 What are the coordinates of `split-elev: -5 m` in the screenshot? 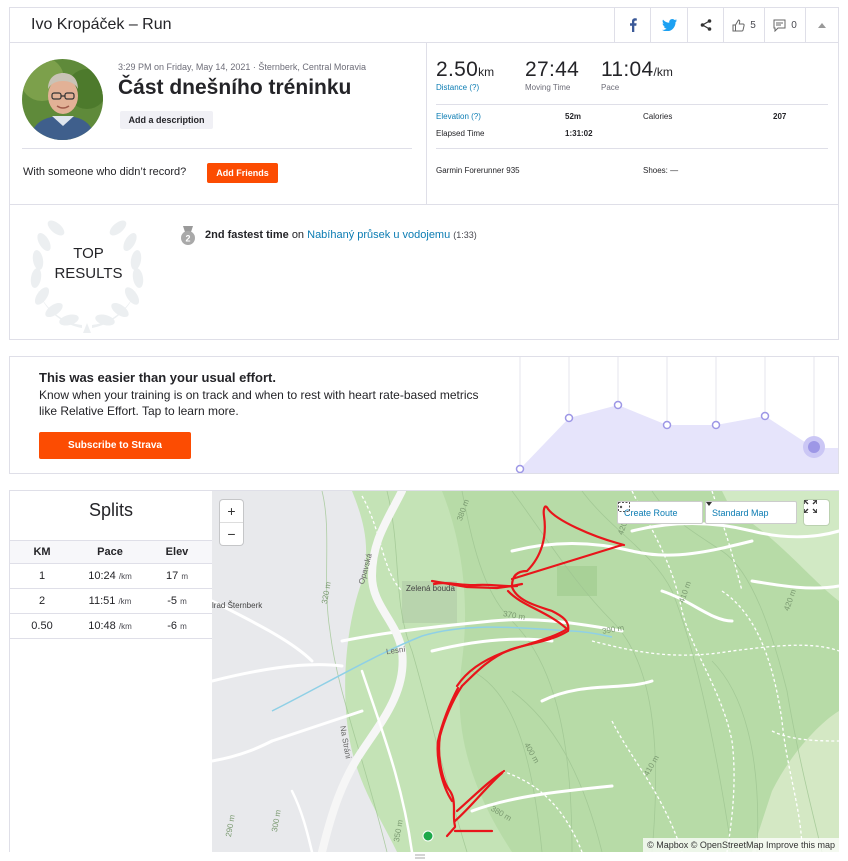 It's located at (177, 601).